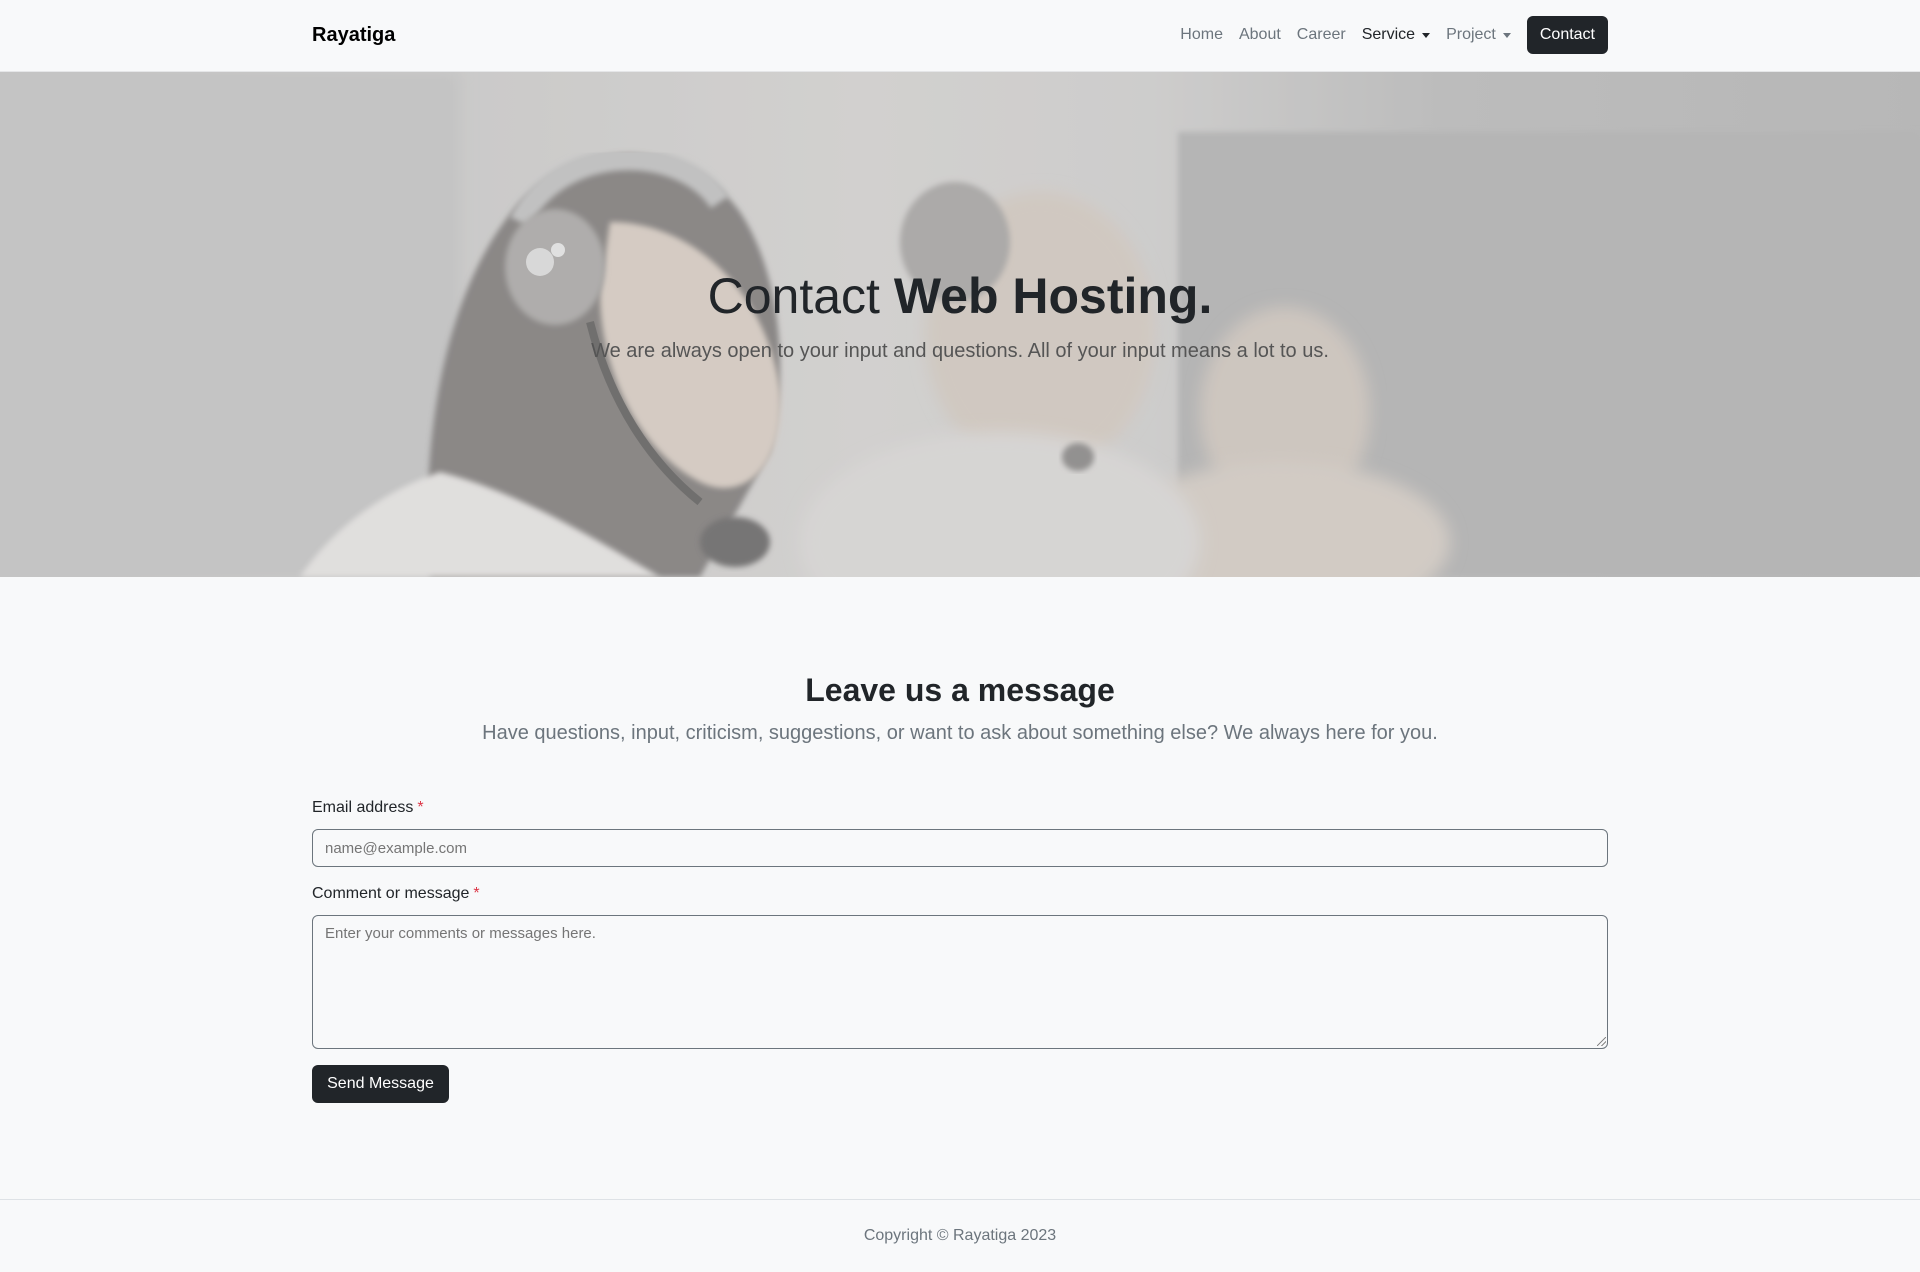 This screenshot has height=1272, width=1920. I want to click on email-label-text: Email address, so click(363, 807).